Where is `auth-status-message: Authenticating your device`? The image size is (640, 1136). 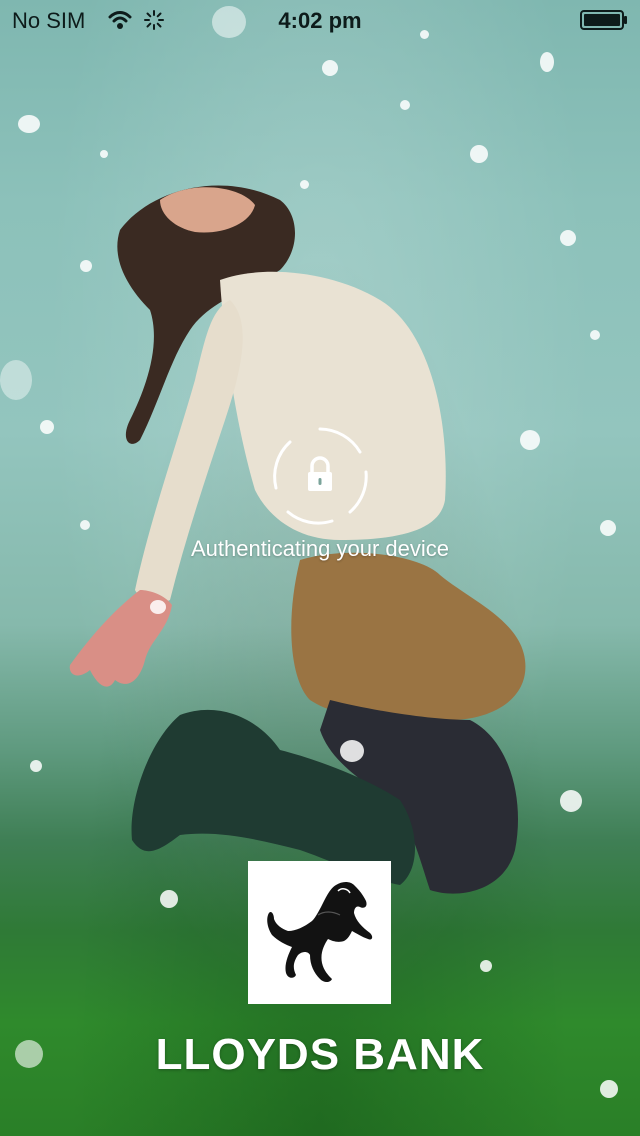
auth-status-message: Authenticating your device is located at coordinates (320, 548).